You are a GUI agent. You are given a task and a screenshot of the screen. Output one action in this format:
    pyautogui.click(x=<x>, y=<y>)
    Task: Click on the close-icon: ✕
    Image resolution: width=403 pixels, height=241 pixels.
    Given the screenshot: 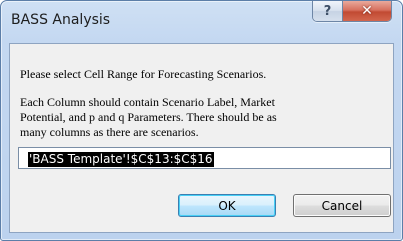 What is the action you would take?
    pyautogui.click(x=367, y=11)
    